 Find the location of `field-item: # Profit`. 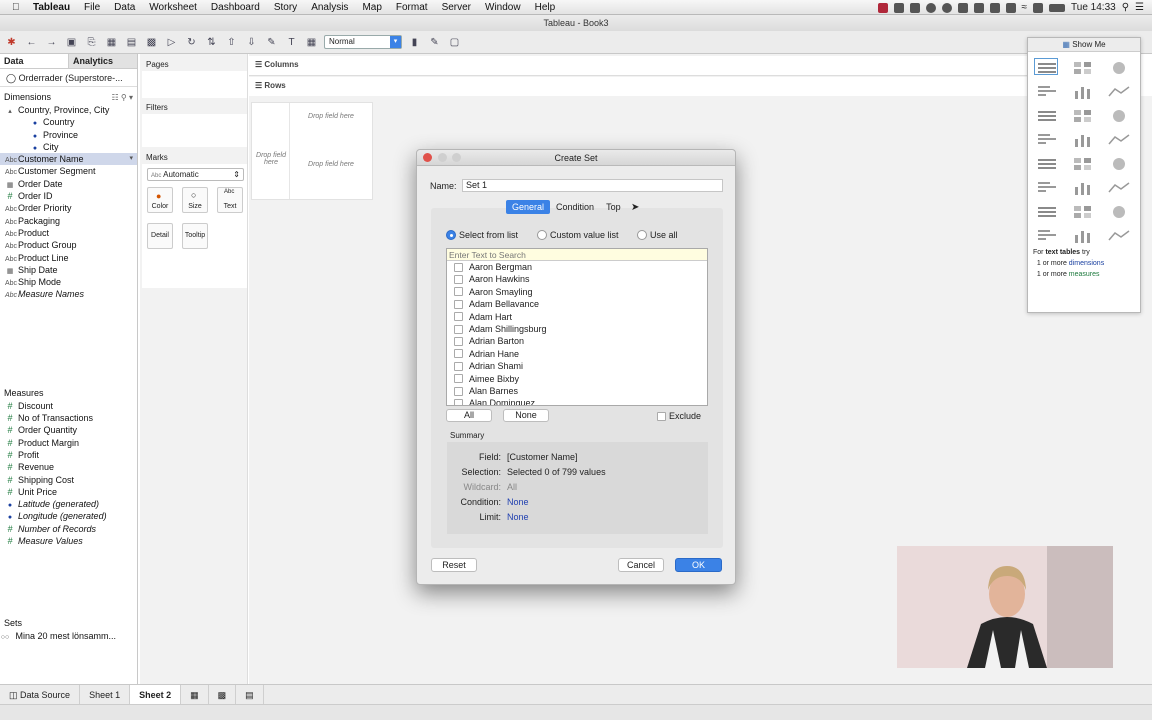

field-item: # Profit is located at coordinates (68, 455).